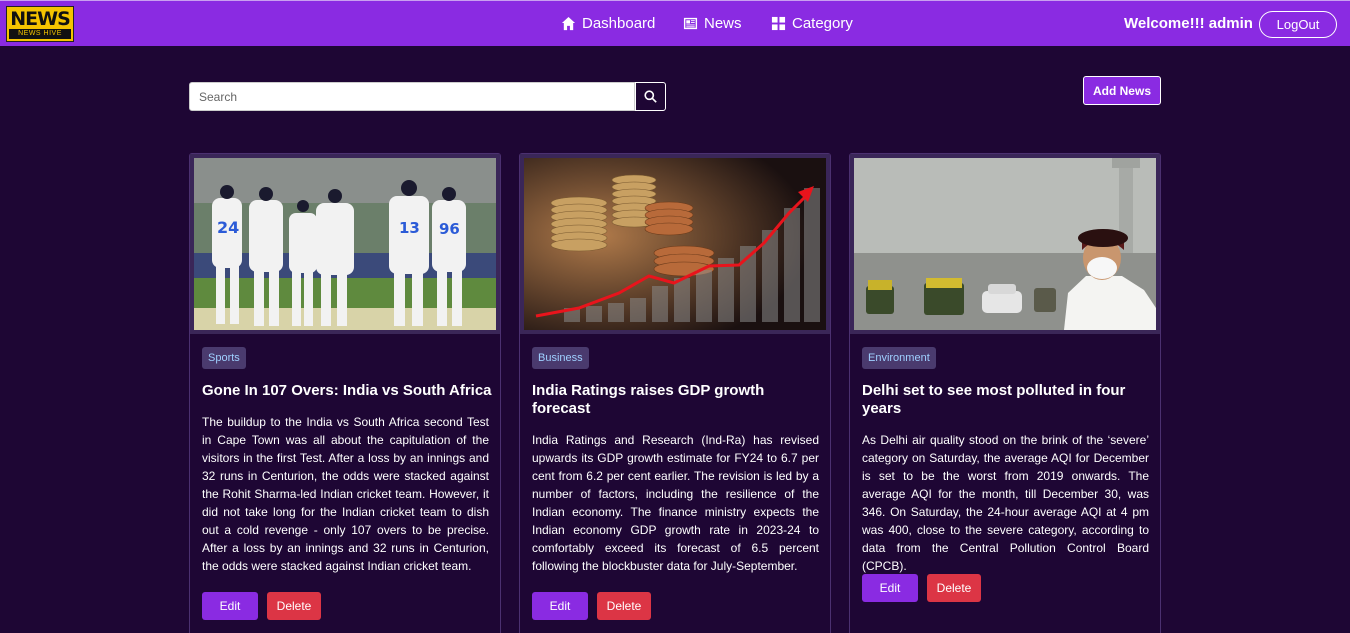 This screenshot has width=1350, height=633. What do you see at coordinates (40, 34) in the screenshot?
I see `logo-subtext: NEWS HIVE` at bounding box center [40, 34].